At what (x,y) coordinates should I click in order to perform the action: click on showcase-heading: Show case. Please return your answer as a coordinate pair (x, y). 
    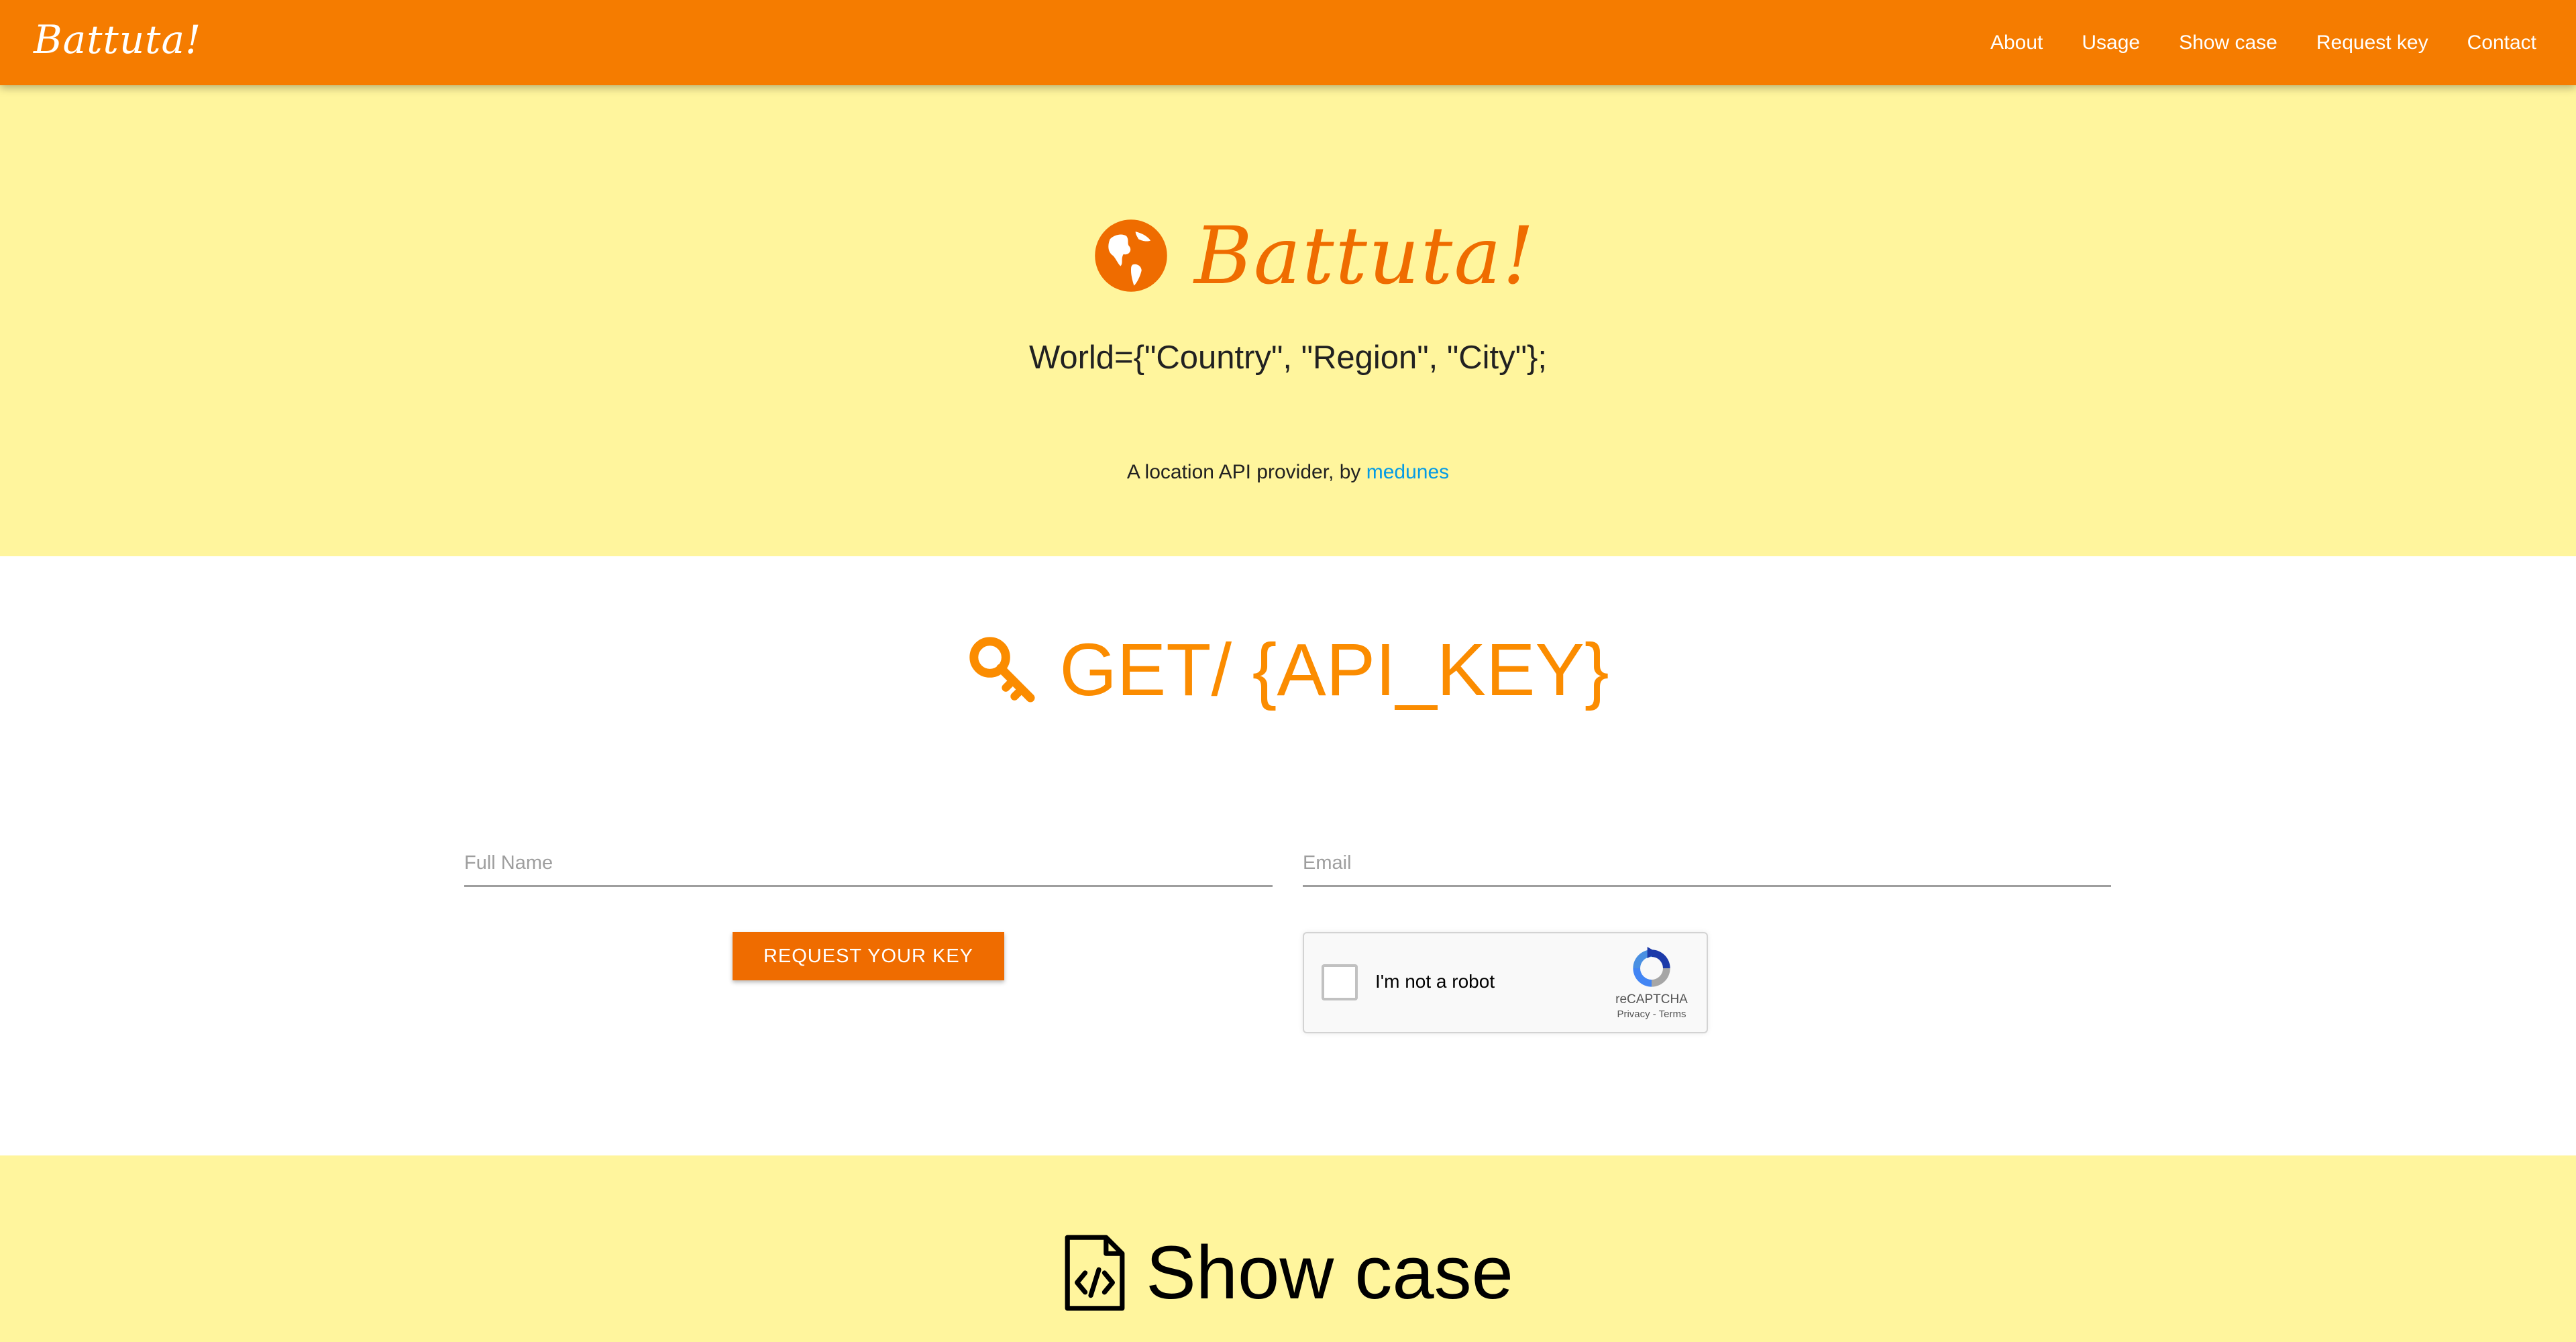
    Looking at the image, I should click on (1288, 1273).